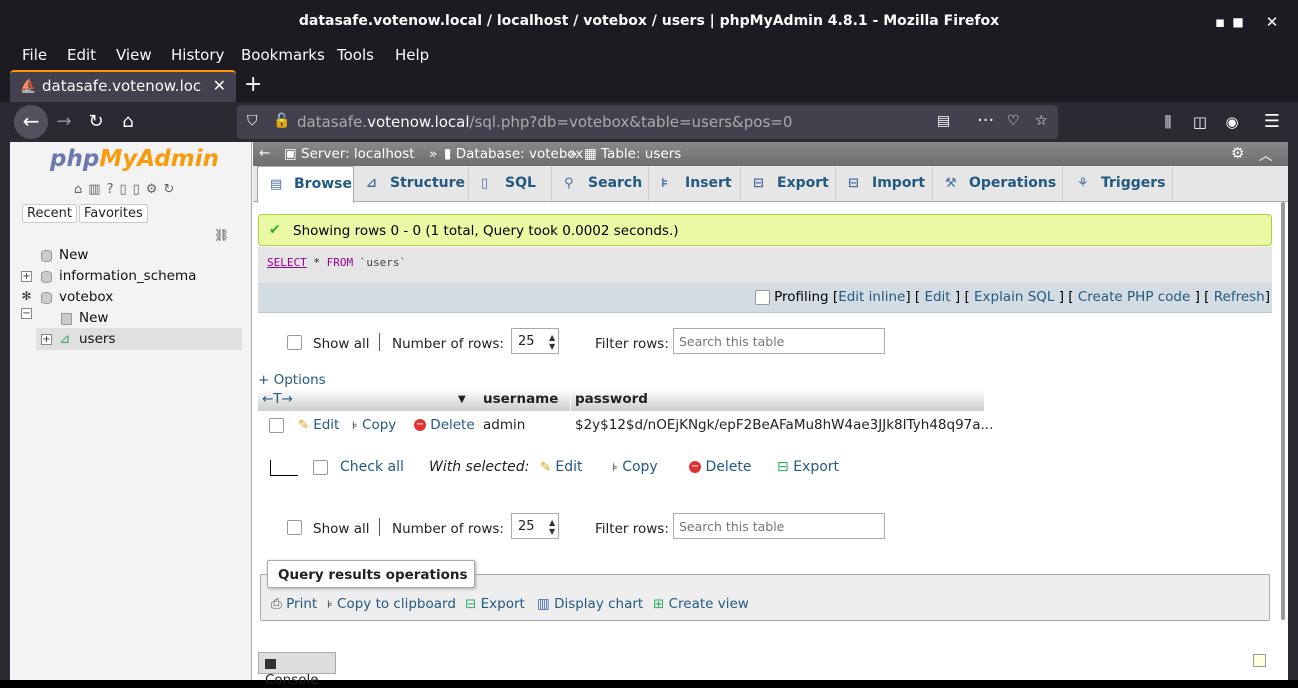  Describe the element at coordinates (264, 153) in the screenshot. I see `collapse-nav-icon: ←` at that location.